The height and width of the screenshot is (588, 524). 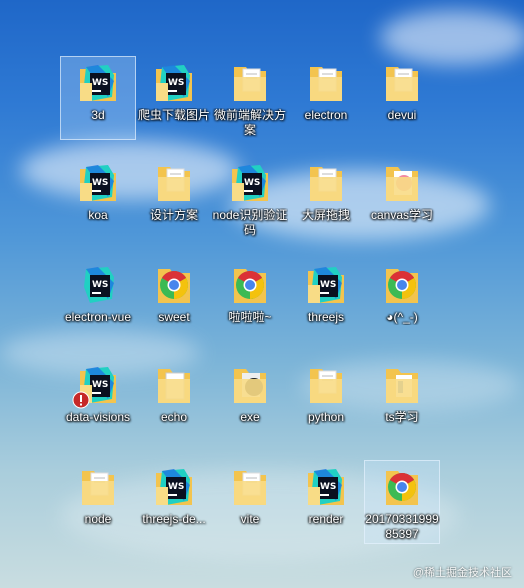 What do you see at coordinates (250, 317) in the screenshot?
I see `desktop-icon-label: 啦啦啦~` at bounding box center [250, 317].